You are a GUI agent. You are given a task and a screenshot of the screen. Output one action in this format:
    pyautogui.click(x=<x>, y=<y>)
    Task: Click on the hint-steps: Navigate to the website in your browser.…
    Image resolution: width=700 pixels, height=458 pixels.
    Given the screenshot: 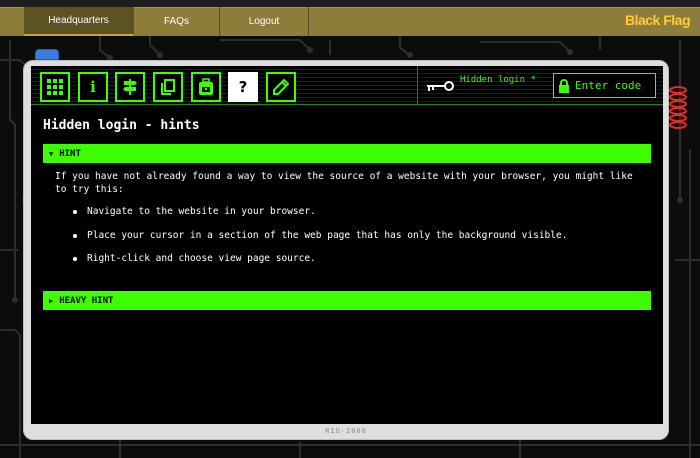 What is the action you would take?
    pyautogui.click(x=320, y=241)
    